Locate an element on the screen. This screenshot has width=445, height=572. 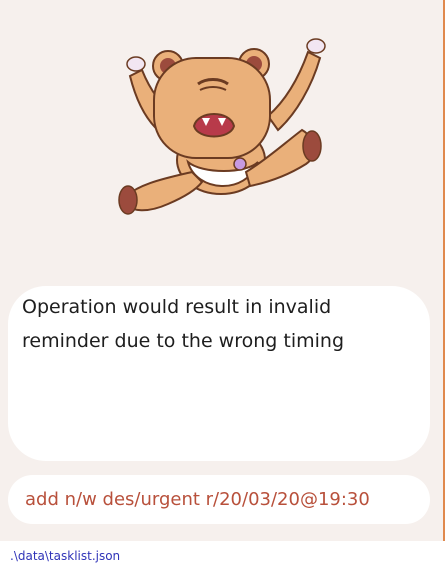
command-input is located at coordinates (222, 499).